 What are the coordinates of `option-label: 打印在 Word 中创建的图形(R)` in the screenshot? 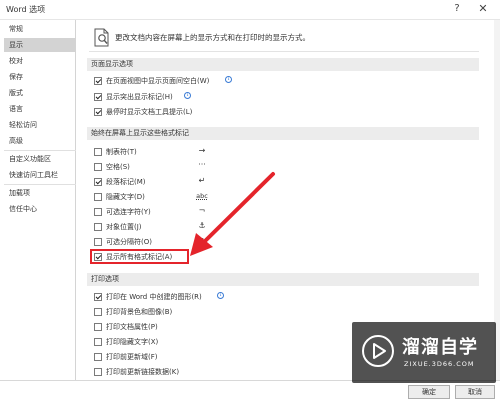 It's located at (154, 297).